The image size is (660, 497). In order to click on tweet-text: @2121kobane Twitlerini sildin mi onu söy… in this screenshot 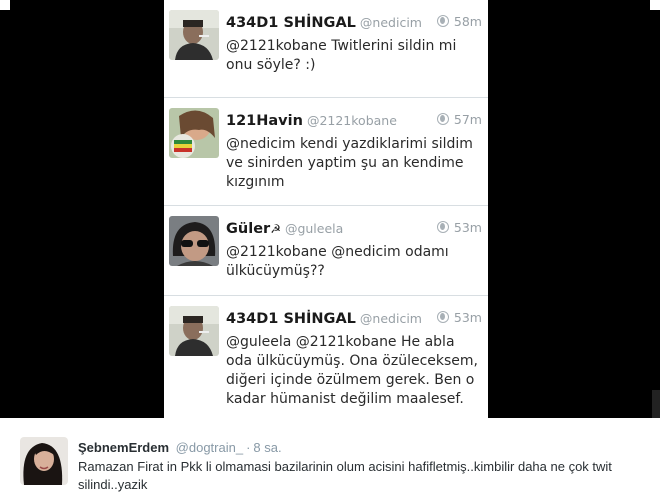, I will do `click(341, 55)`.